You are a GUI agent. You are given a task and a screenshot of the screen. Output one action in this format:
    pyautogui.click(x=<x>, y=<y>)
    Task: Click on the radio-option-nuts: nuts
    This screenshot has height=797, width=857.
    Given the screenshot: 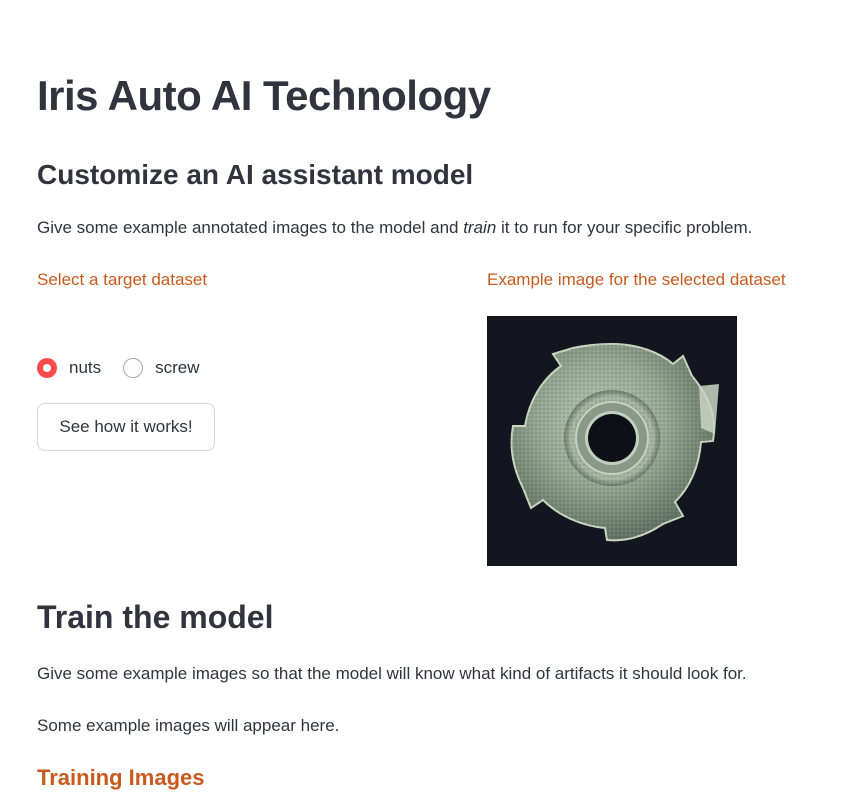 What is the action you would take?
    pyautogui.click(x=69, y=368)
    